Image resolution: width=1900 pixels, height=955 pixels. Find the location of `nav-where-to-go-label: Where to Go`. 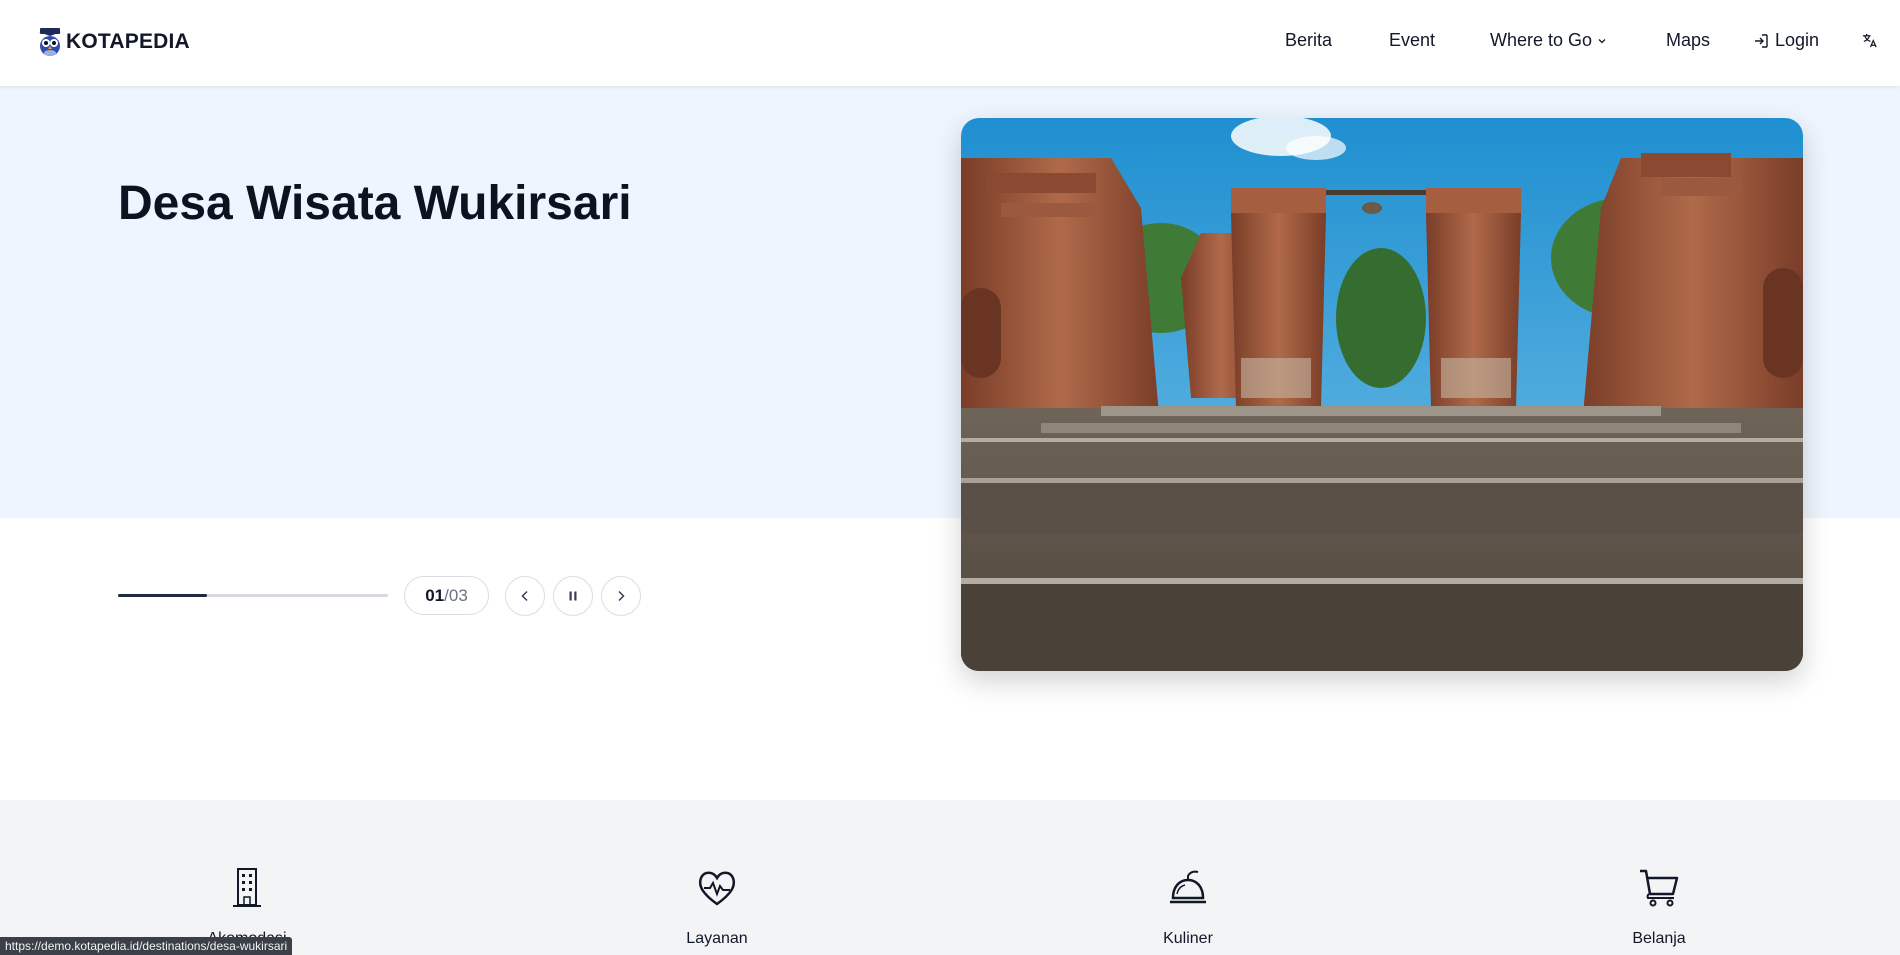

nav-where-to-go-label: Where to Go is located at coordinates (1541, 40).